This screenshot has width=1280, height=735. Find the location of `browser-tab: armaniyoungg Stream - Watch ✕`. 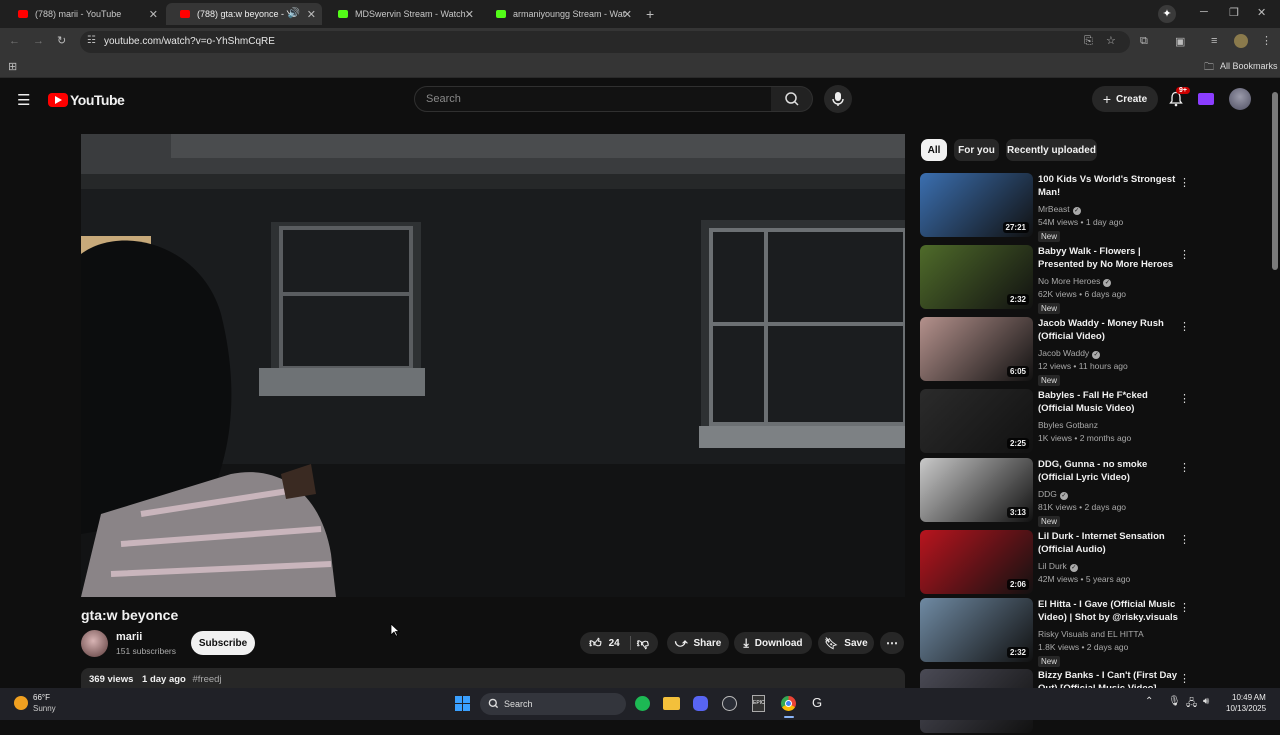

browser-tab: armaniyoungg Stream - Watch ✕ is located at coordinates (560, 14).